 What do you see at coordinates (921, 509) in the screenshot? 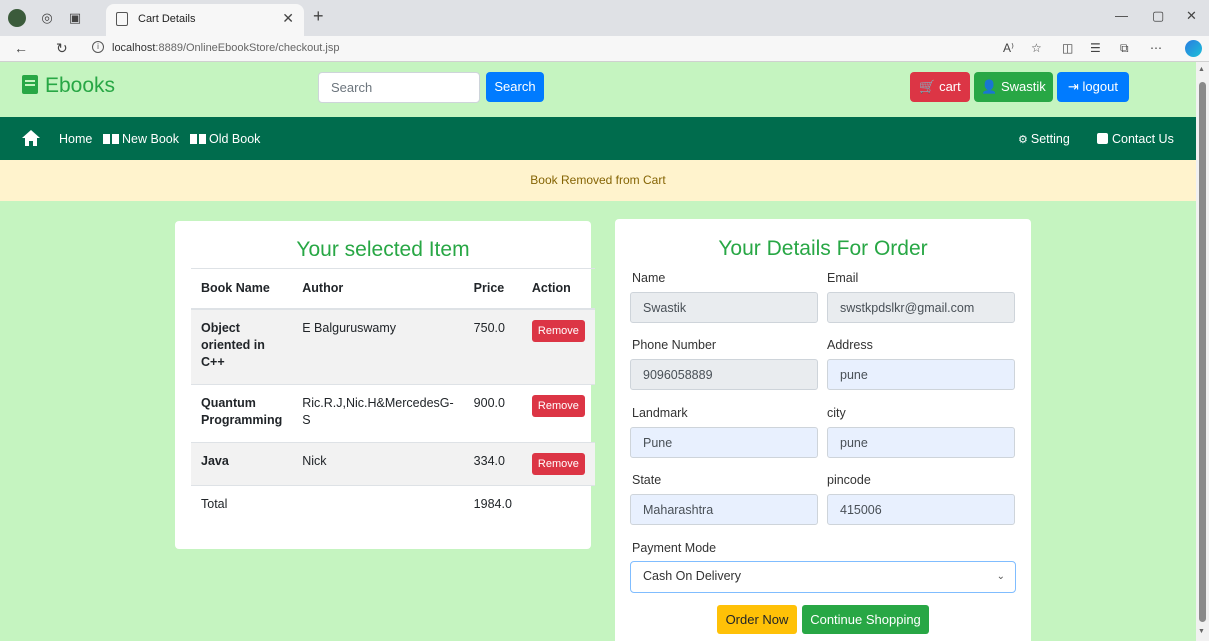
I see `pincode-field` at bounding box center [921, 509].